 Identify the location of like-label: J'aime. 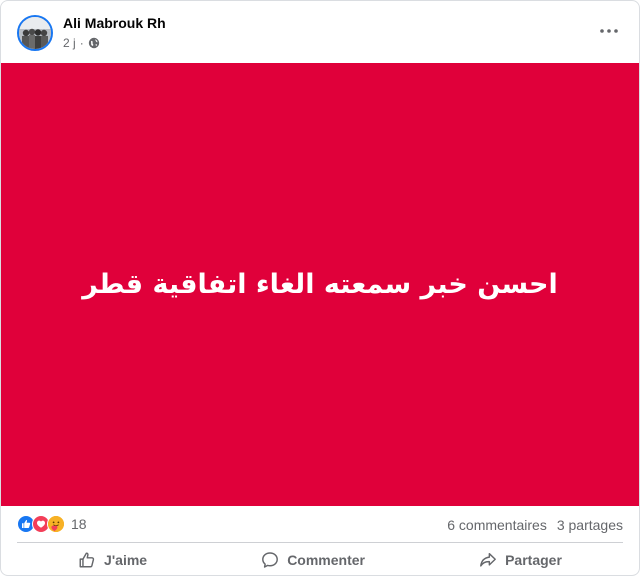
(126, 560).